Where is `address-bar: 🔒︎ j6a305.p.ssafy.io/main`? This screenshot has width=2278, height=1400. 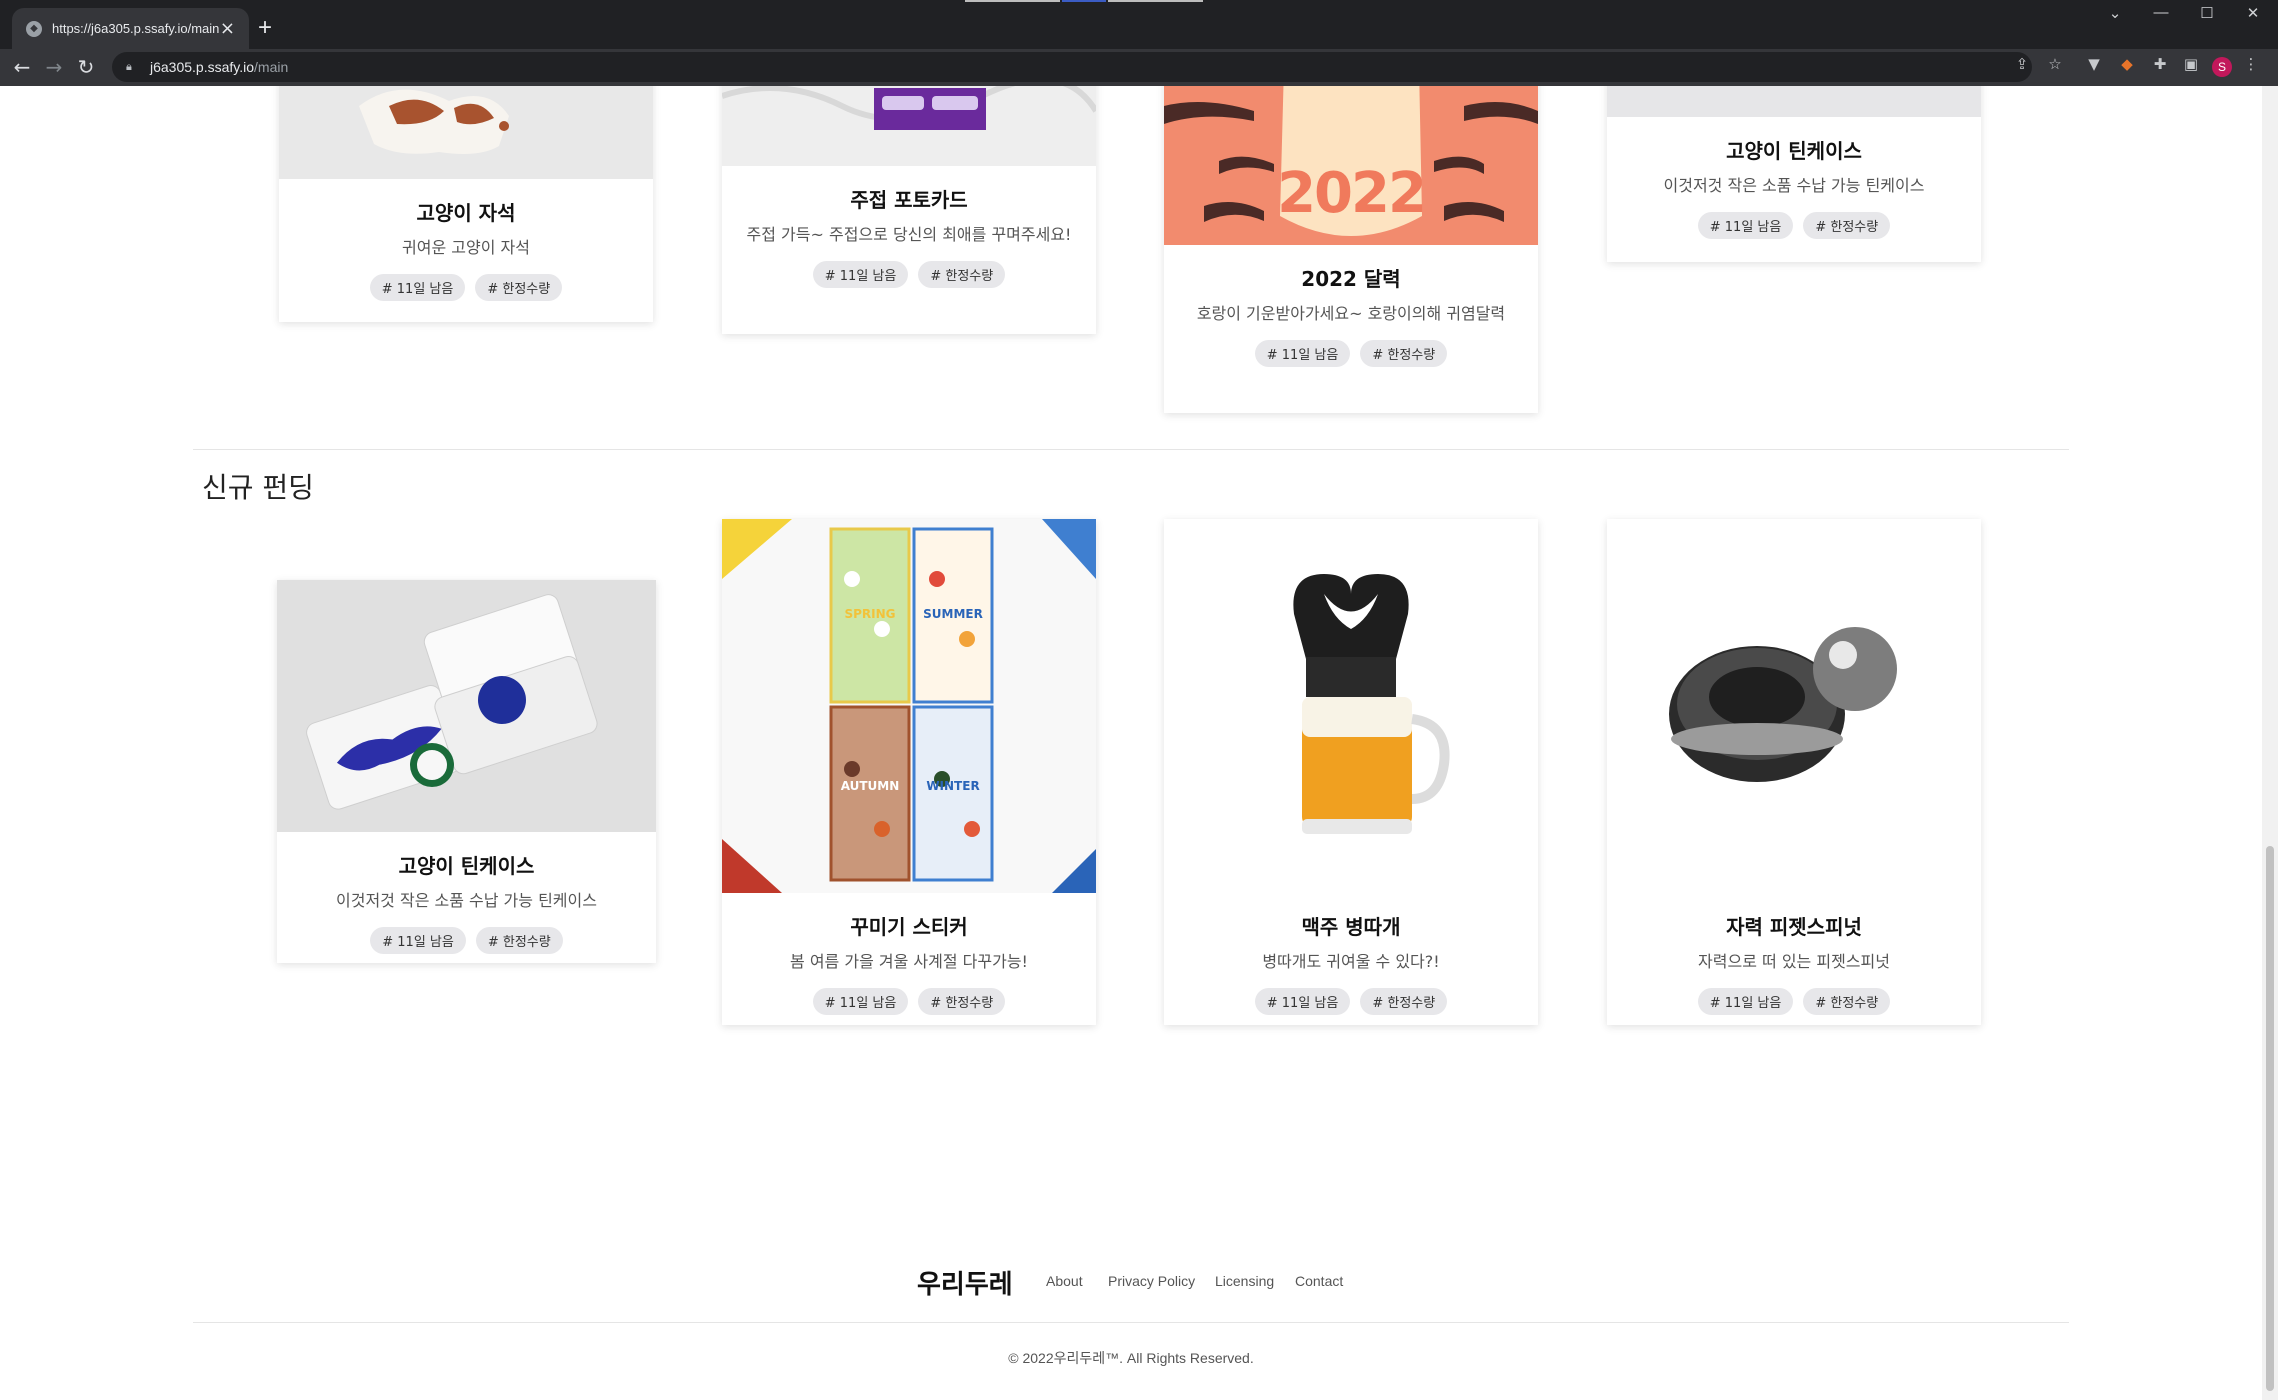 address-bar: 🔒︎ j6a305.p.ssafy.io/main is located at coordinates (1072, 67).